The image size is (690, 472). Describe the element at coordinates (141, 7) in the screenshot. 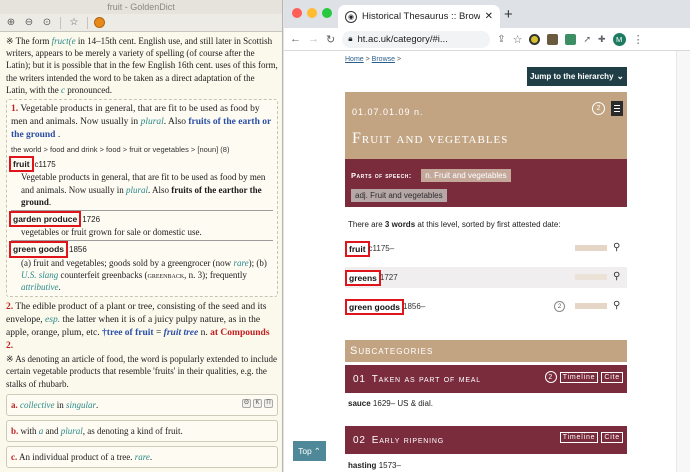

I see `window-title: fruit - GoldenDict` at that location.